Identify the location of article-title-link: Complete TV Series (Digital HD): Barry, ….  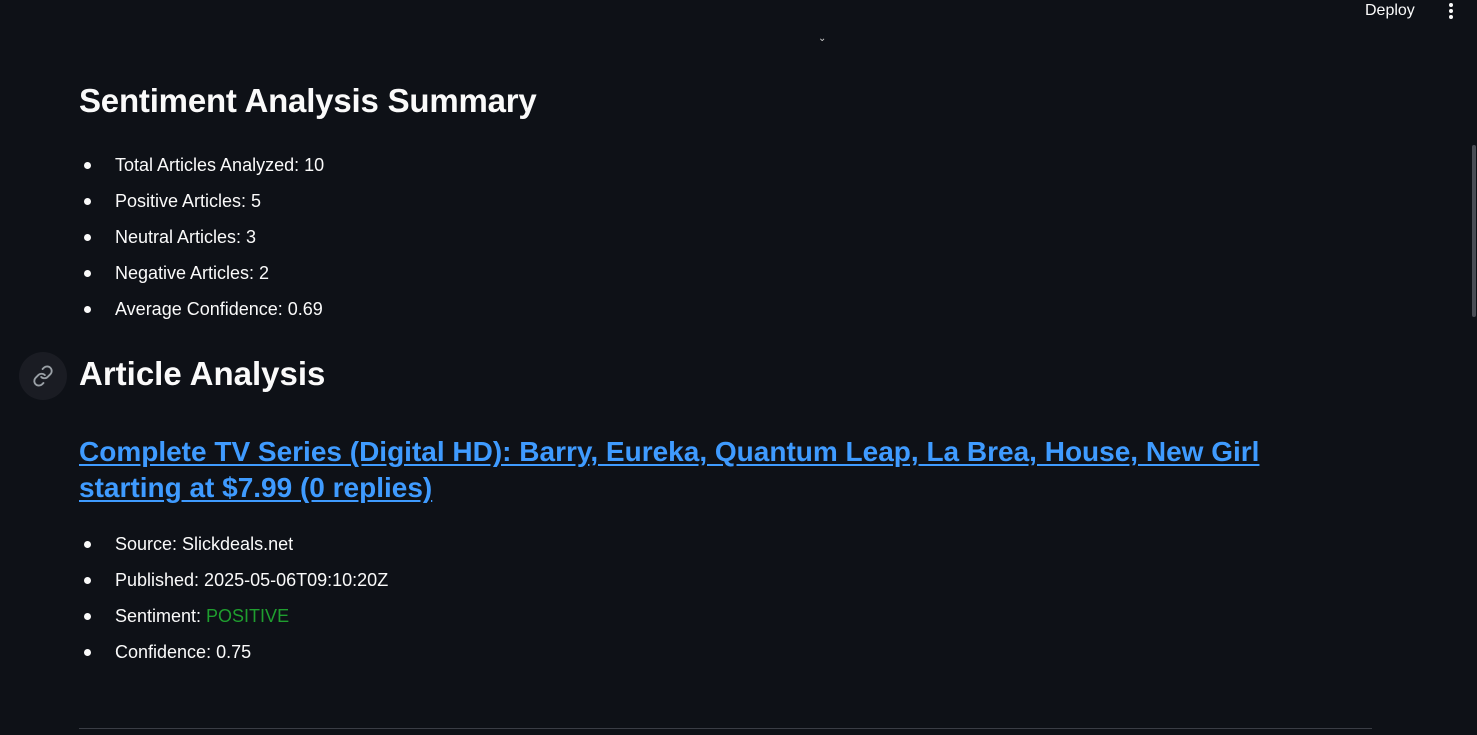
(719, 470).